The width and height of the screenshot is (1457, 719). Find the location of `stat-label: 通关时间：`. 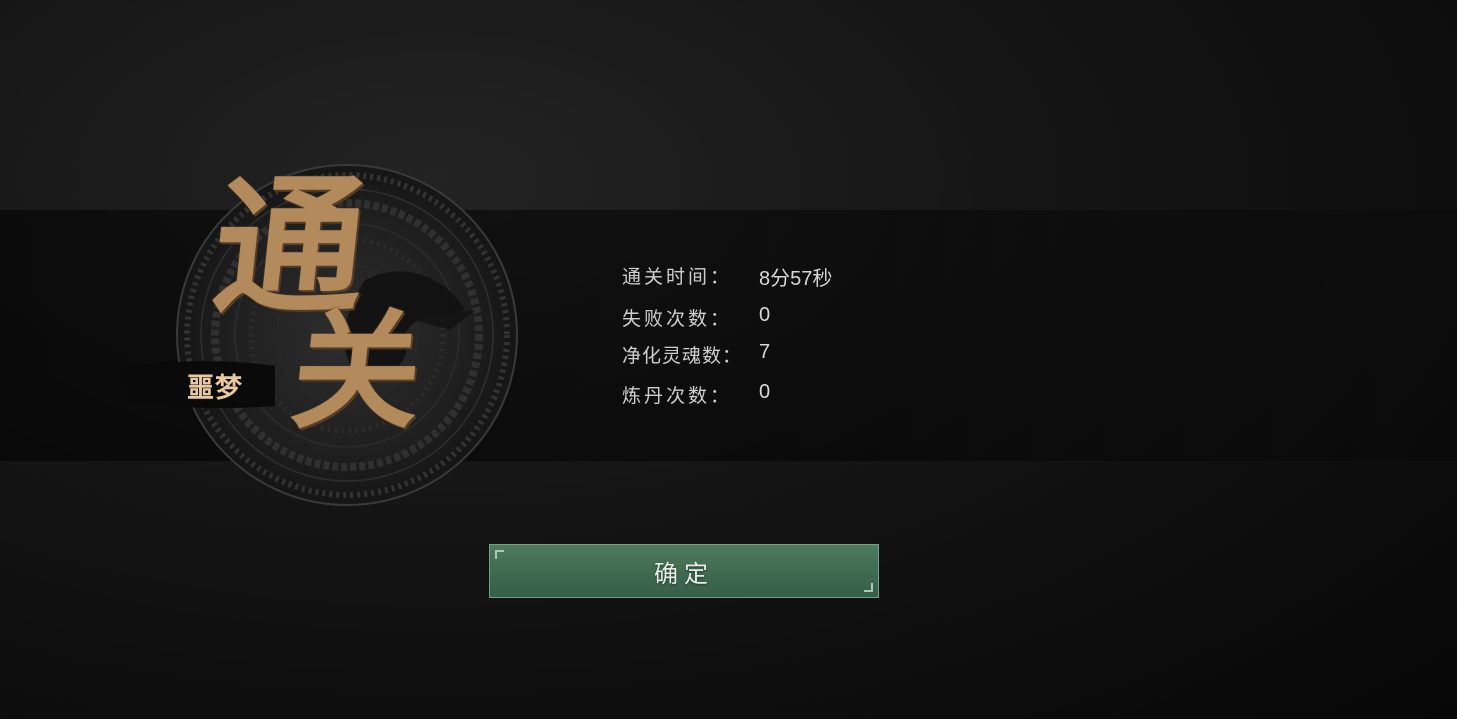

stat-label: 通关时间： is located at coordinates (677, 277).